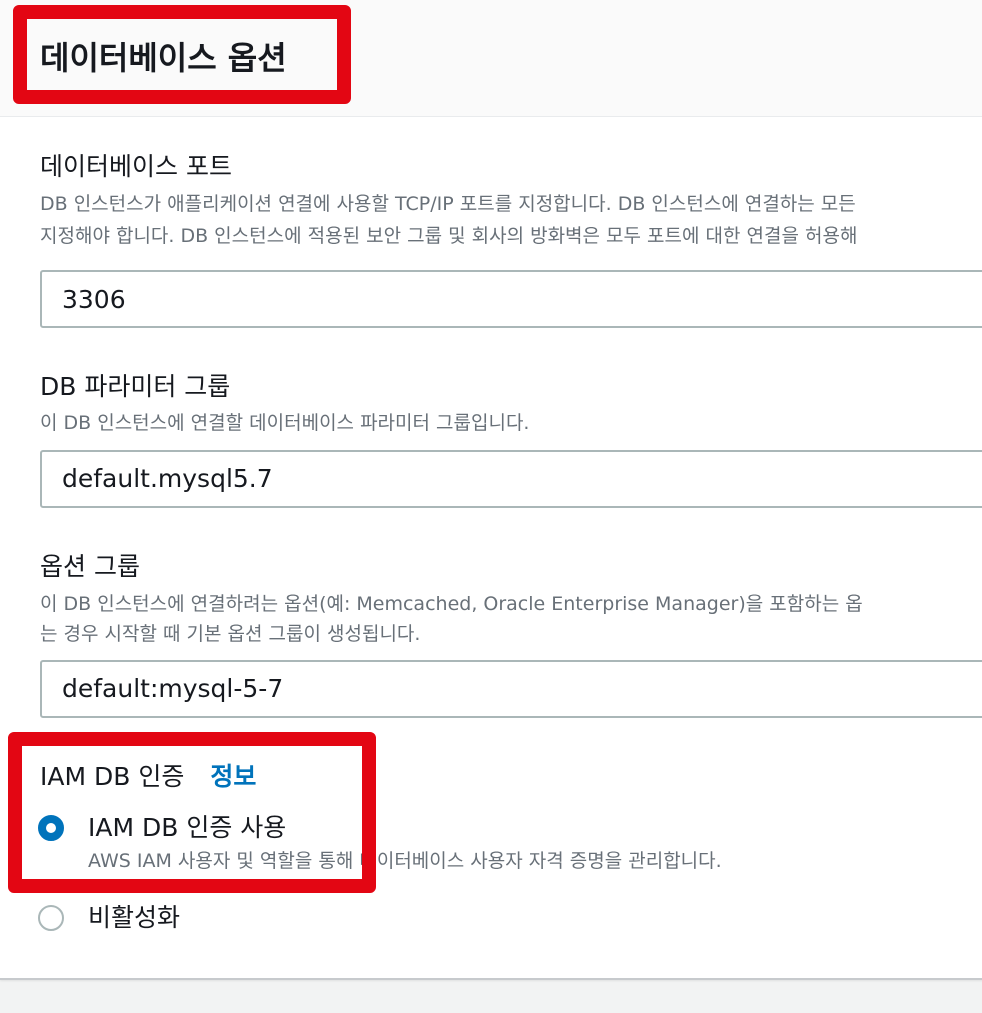  I want to click on option-group-label: 옵션 그룹, so click(90, 566).